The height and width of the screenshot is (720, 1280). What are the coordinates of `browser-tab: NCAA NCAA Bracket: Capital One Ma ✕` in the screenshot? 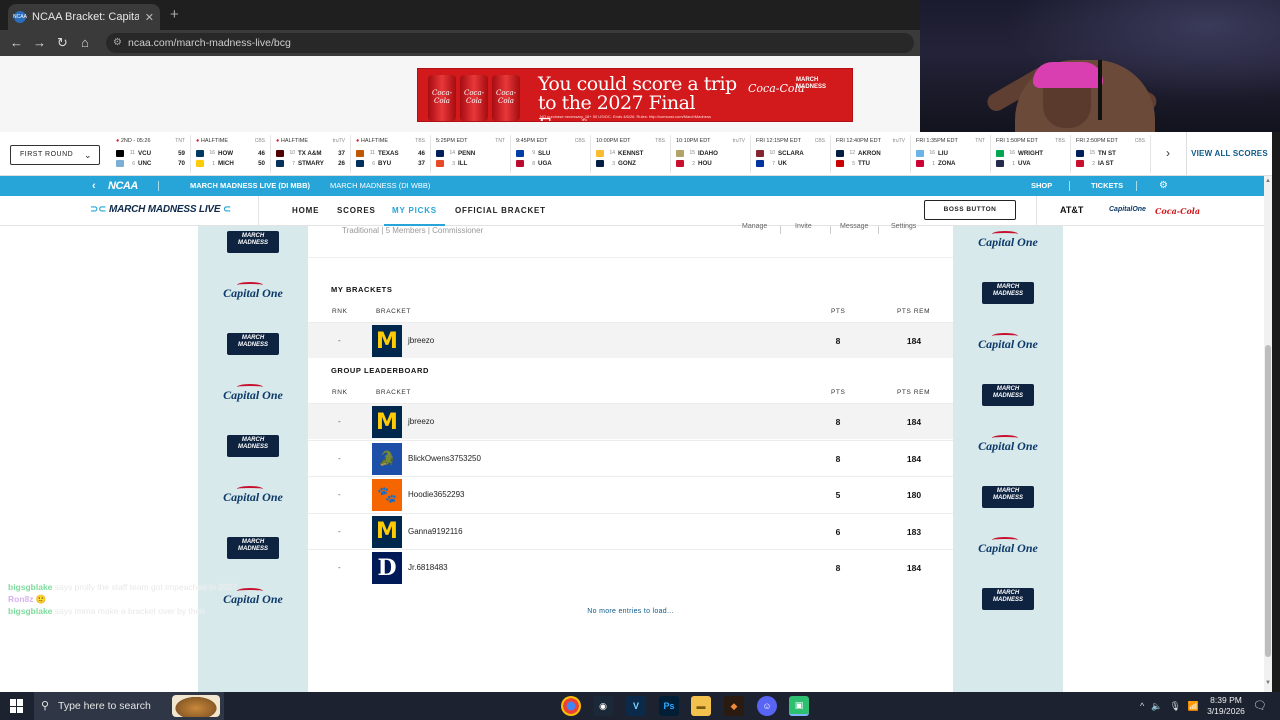 It's located at (84, 17).